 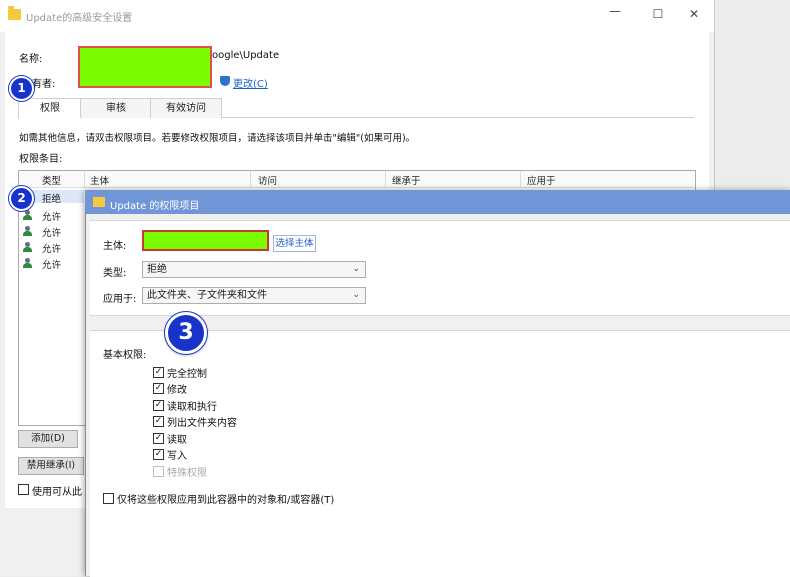 I want to click on basic-permissions-label: 基本权限:, so click(x=125, y=355).